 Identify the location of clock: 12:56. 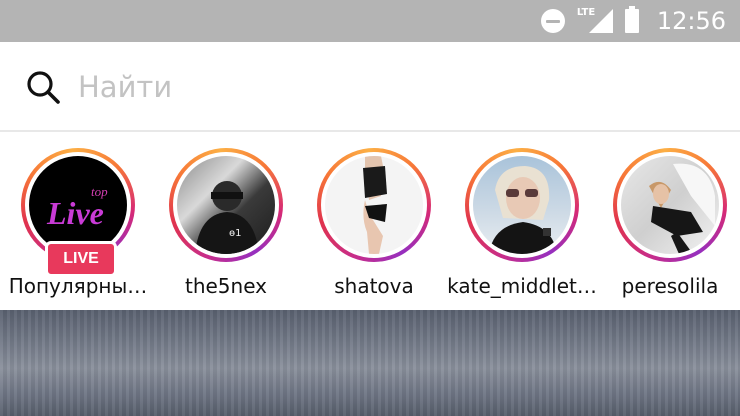
(691, 21).